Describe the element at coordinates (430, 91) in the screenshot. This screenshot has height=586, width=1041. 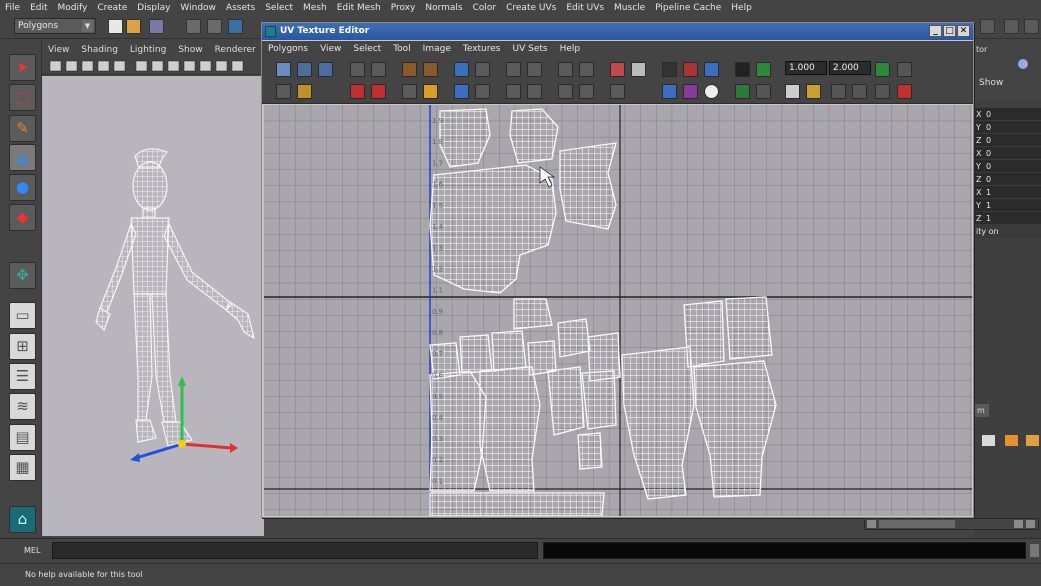
I see `uv-relax-icon` at that location.